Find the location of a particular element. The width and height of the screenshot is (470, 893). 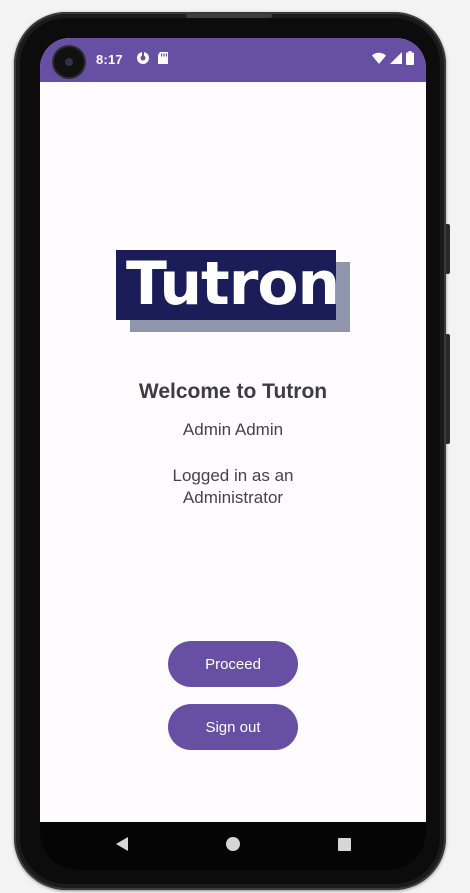

wifi-icon is located at coordinates (379, 60).